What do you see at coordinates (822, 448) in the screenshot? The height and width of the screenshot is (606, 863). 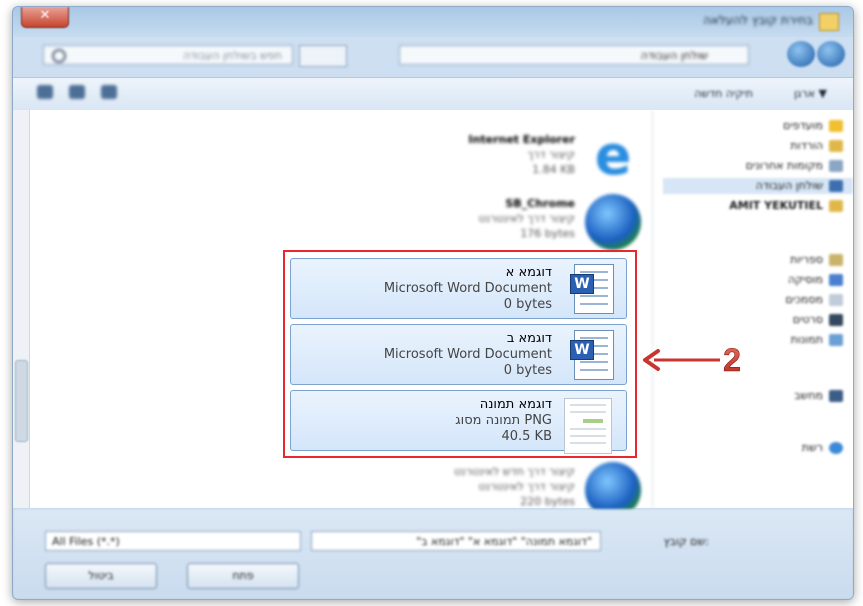 I see `nav-item-network: רשת` at bounding box center [822, 448].